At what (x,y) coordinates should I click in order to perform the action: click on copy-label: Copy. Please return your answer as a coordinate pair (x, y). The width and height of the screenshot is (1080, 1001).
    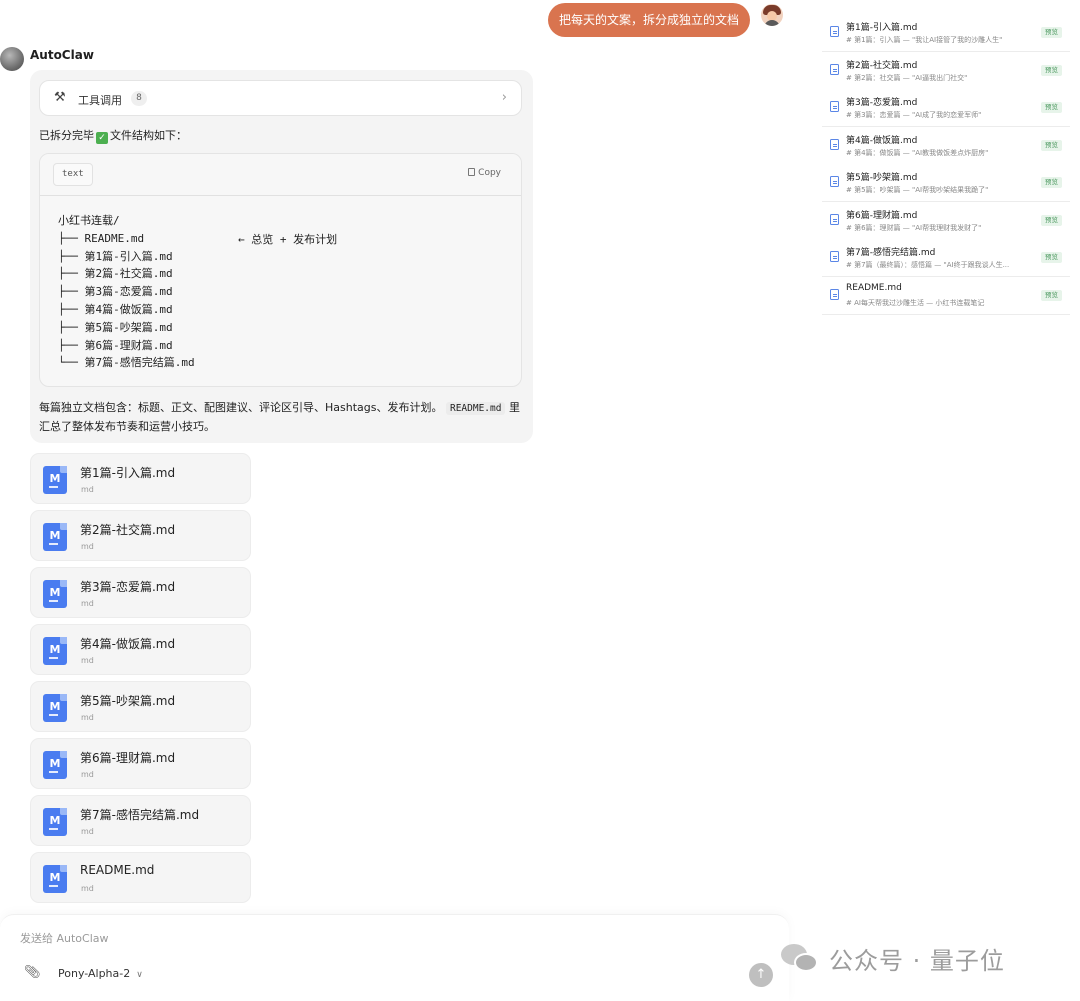
    Looking at the image, I should click on (489, 173).